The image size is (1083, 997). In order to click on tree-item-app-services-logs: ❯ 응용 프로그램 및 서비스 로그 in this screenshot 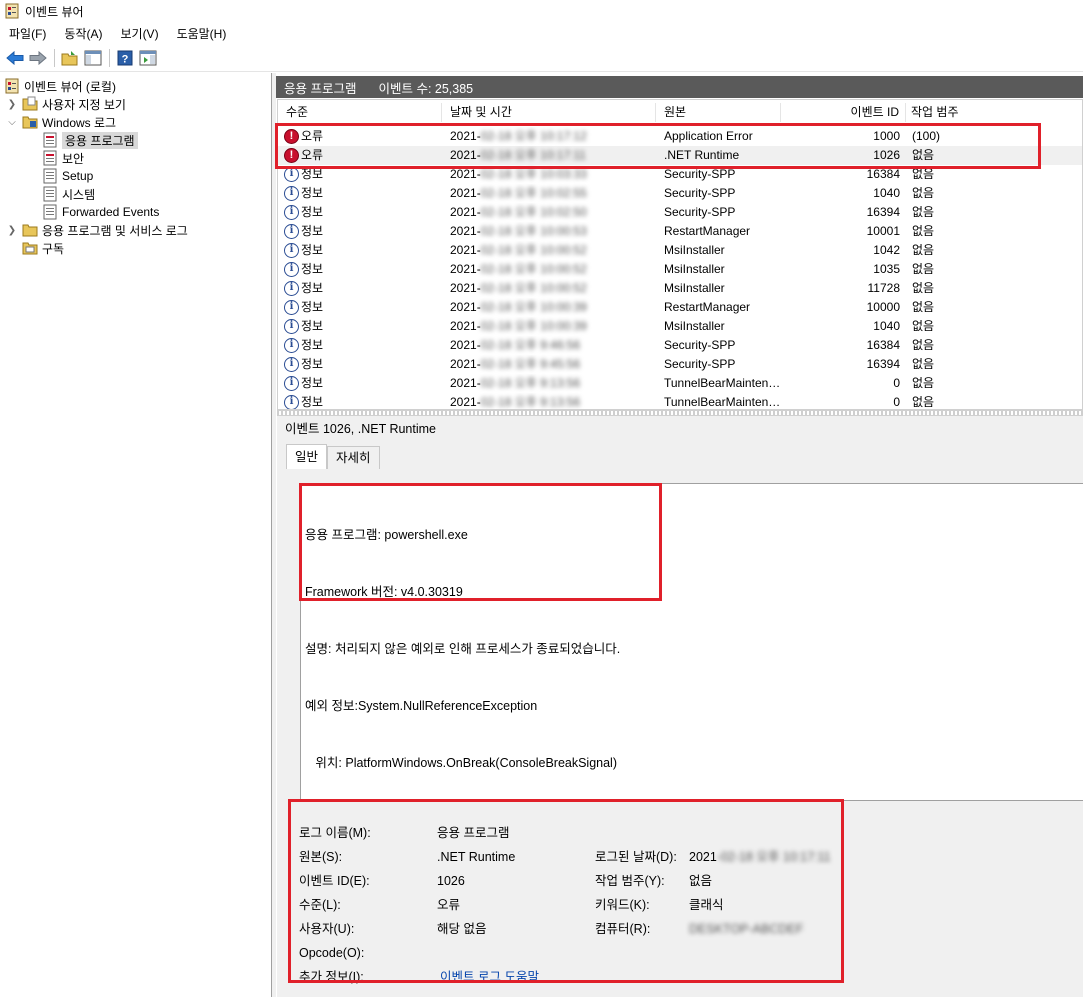, I will do `click(97, 230)`.